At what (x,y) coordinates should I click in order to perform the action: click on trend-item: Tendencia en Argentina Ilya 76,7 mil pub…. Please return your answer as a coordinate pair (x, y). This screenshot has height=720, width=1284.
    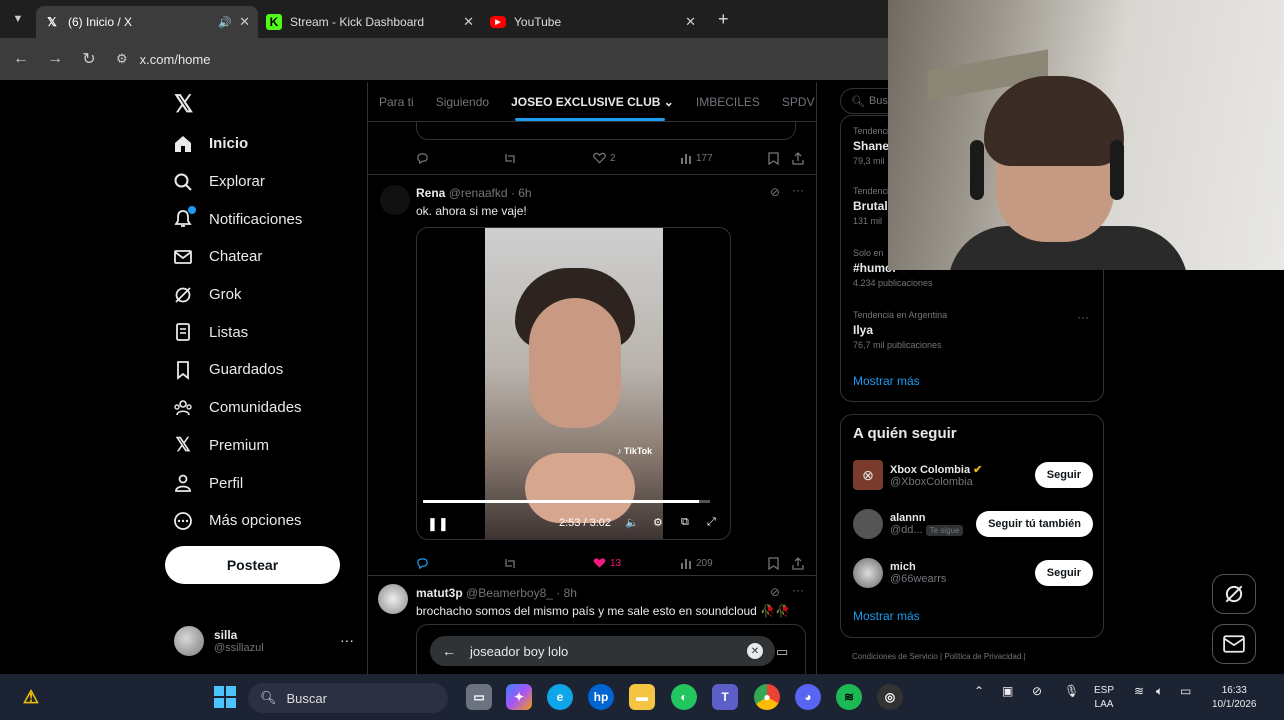
    Looking at the image, I should click on (900, 330).